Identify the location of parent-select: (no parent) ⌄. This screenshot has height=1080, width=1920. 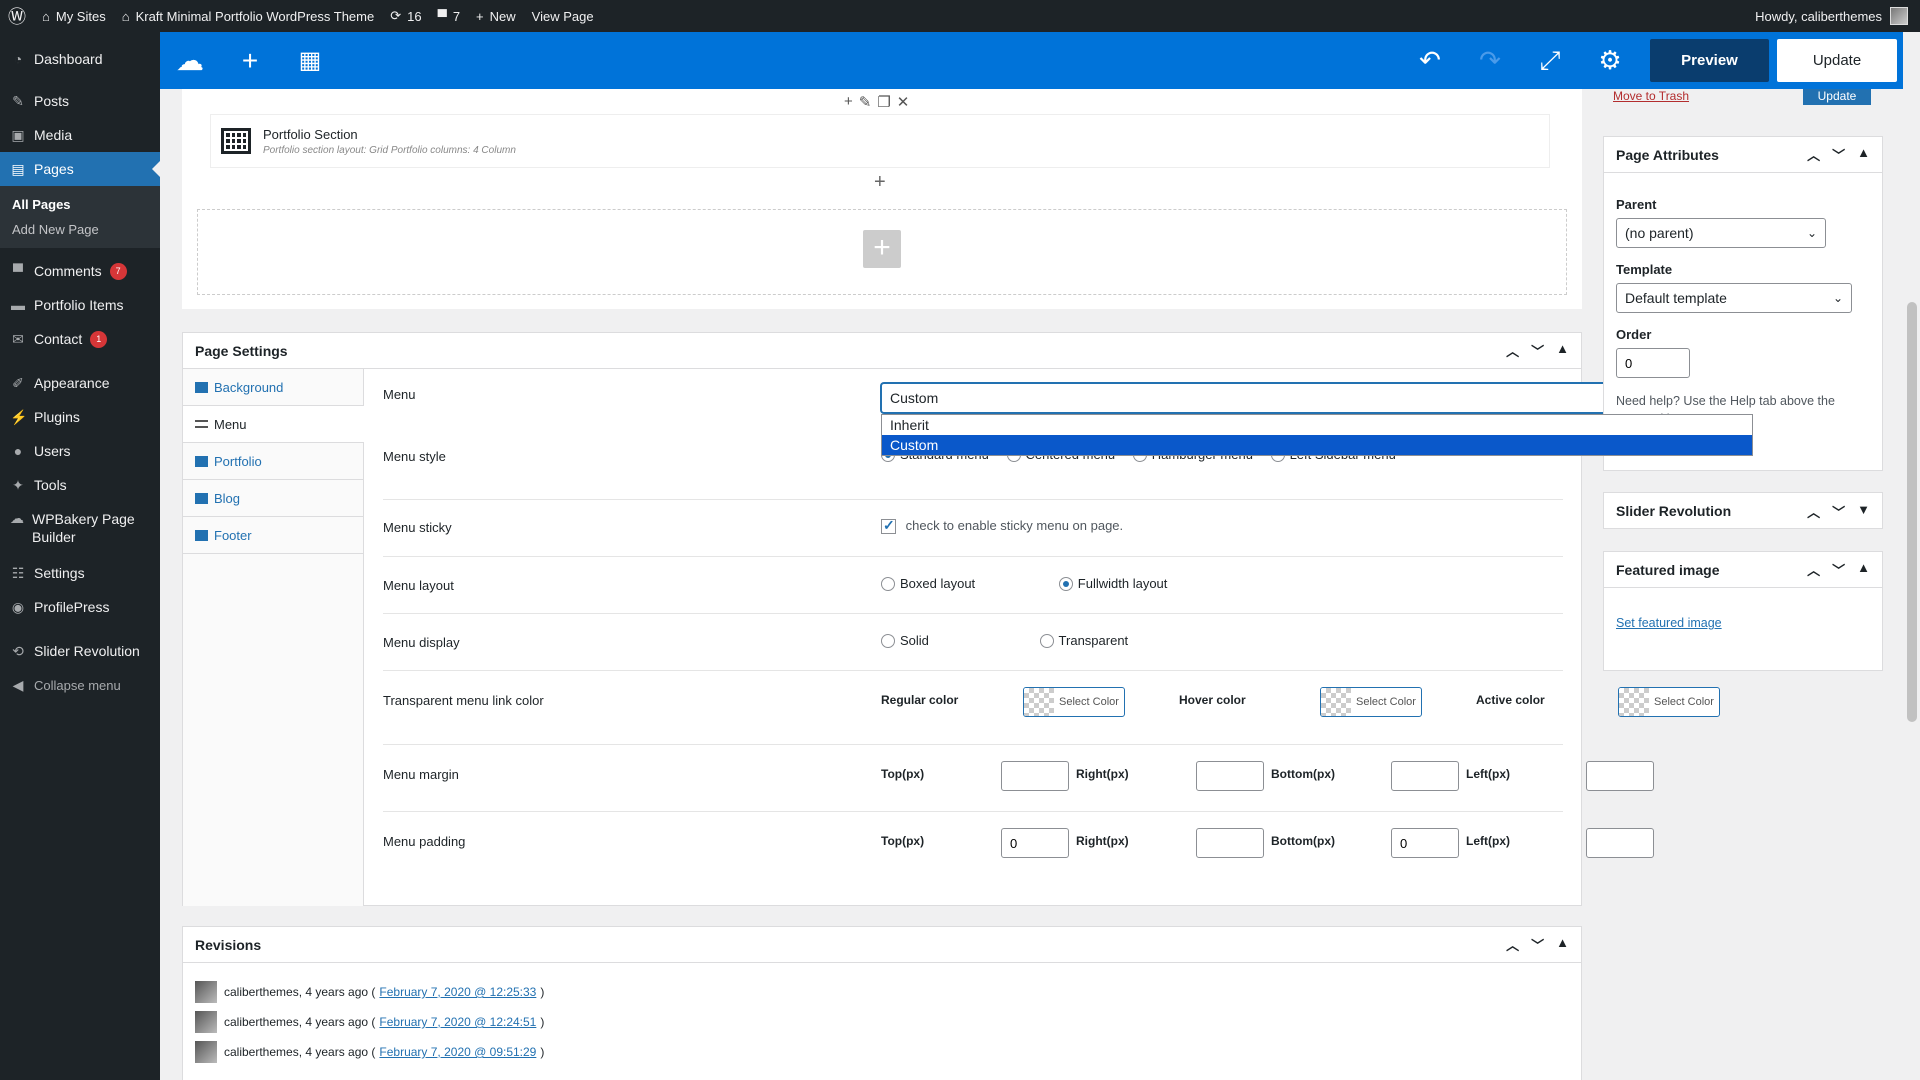
(1721, 233).